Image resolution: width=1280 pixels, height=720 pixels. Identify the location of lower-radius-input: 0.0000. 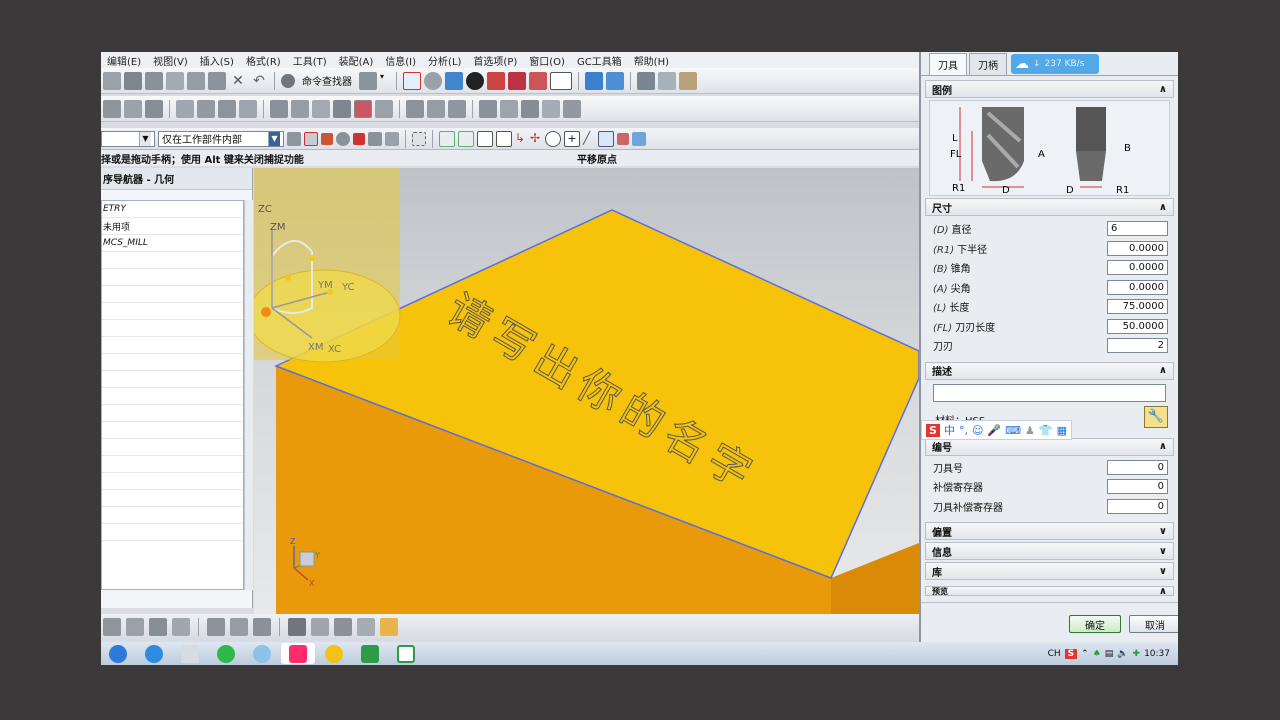
(1137, 248).